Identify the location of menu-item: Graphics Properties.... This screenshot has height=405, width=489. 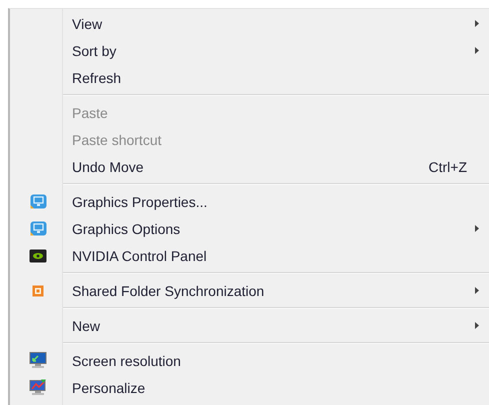
(249, 201).